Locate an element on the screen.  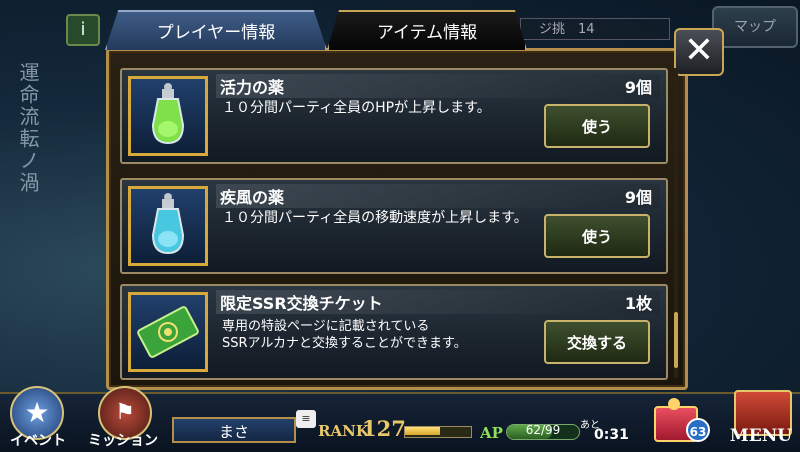
event-button: ★ イベント is located at coordinates (35, 418).